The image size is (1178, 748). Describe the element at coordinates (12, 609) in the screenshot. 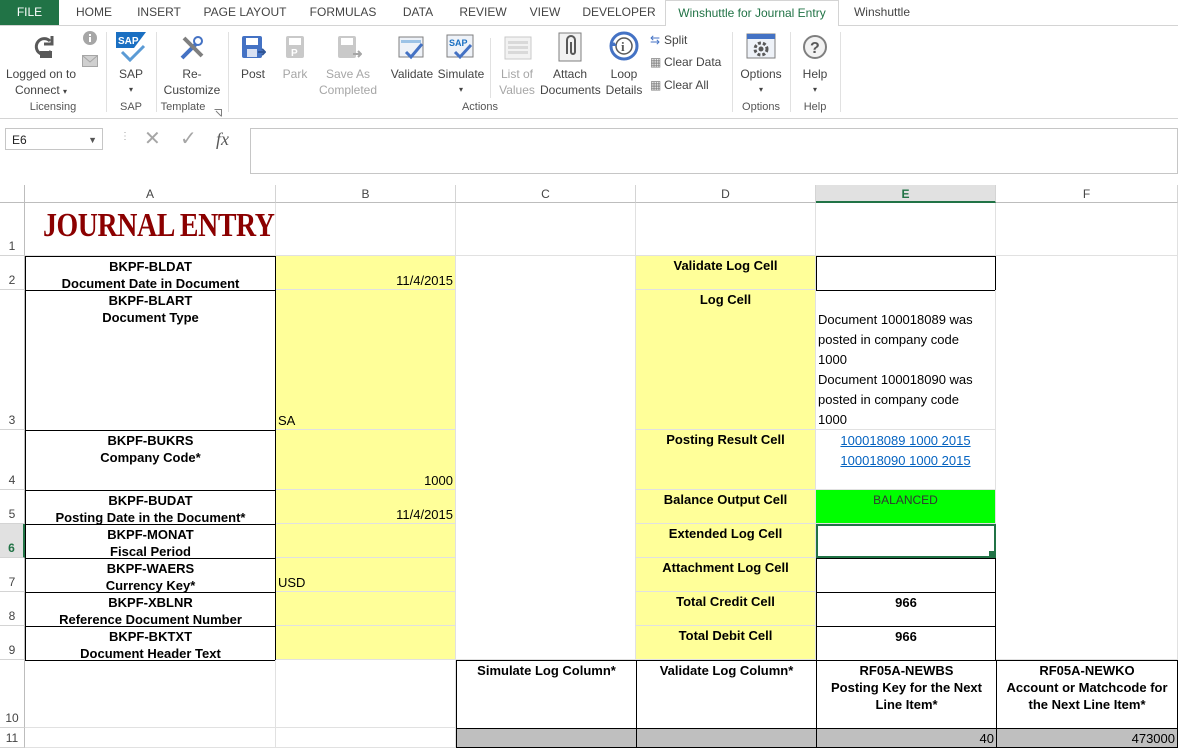

I see `row-header-8: 8` at that location.